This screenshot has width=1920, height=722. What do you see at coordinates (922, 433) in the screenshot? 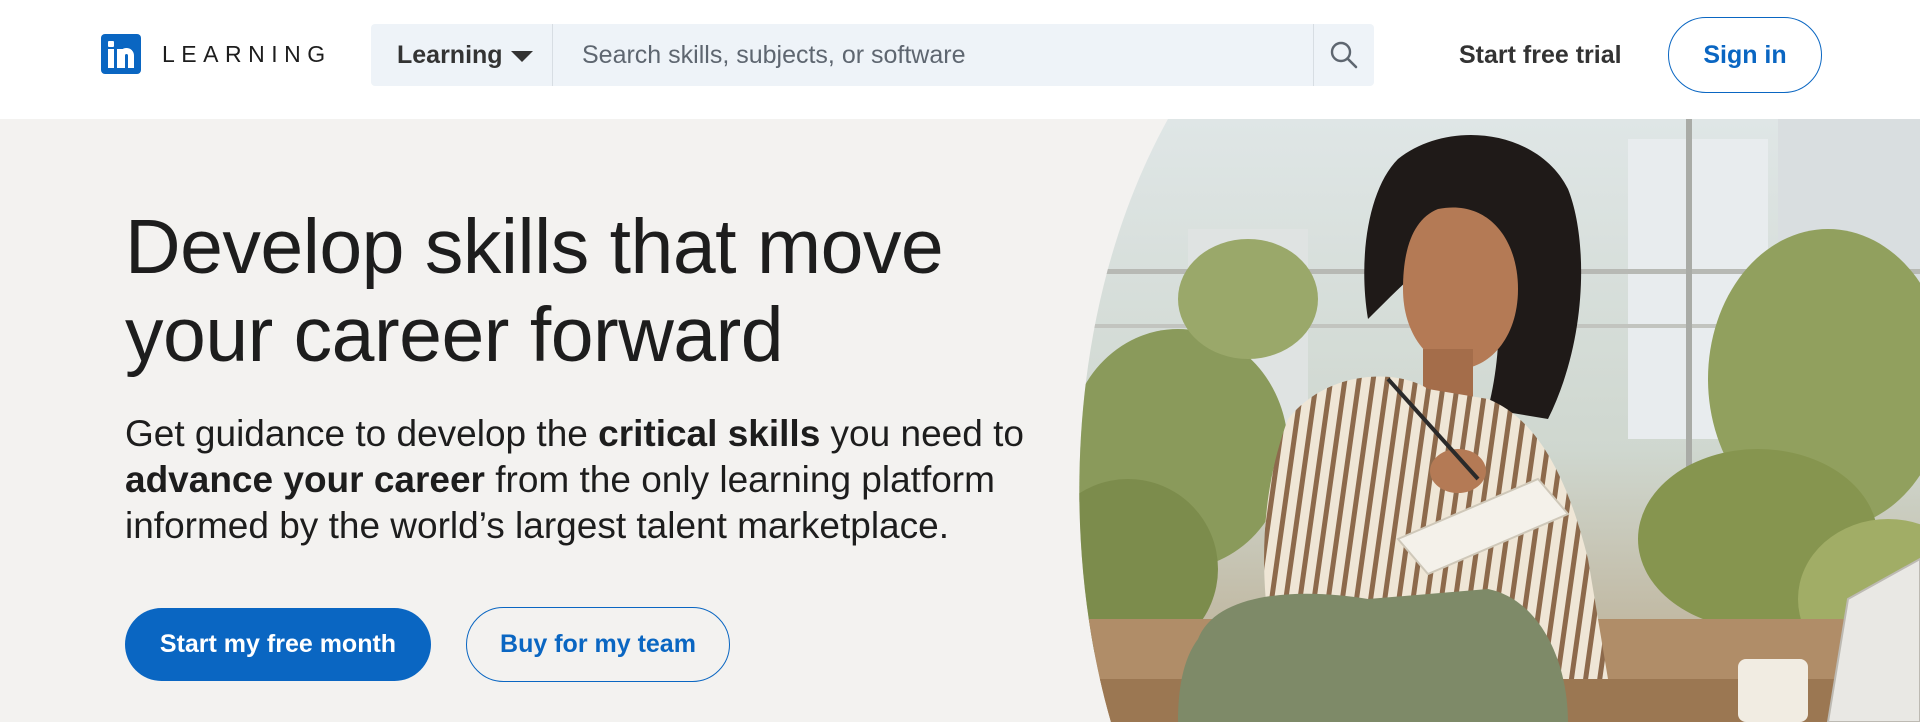
I see `subtitle-text: you need to` at bounding box center [922, 433].